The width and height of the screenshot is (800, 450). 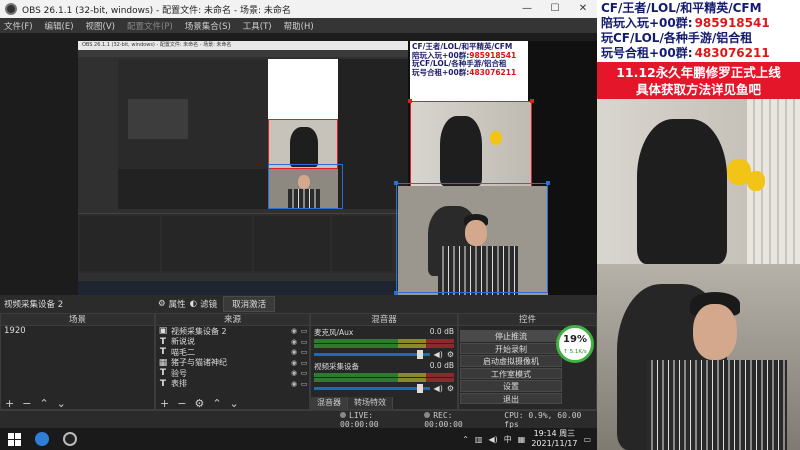 What do you see at coordinates (511, 386) in the screenshot?
I see `settings-button: 设置` at bounding box center [511, 386].